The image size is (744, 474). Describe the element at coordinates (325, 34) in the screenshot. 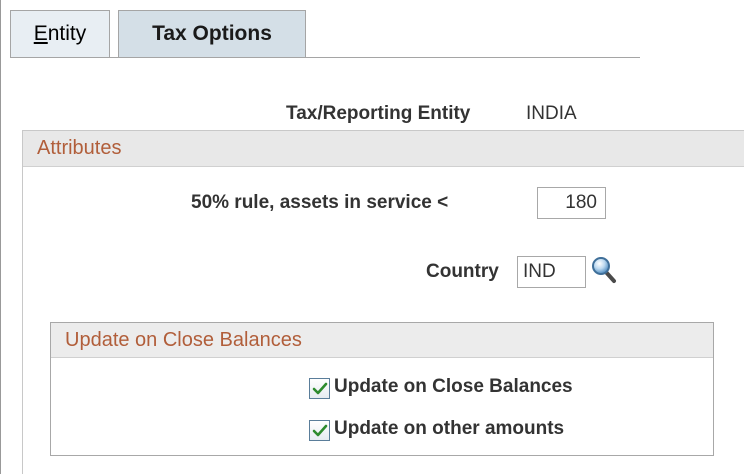

I see `tab-strip: Entity Tax Options` at that location.